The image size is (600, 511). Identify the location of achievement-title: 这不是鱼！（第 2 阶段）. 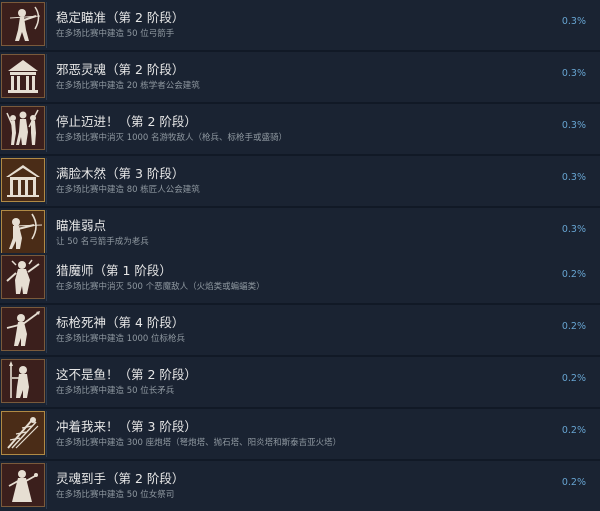
(126, 374).